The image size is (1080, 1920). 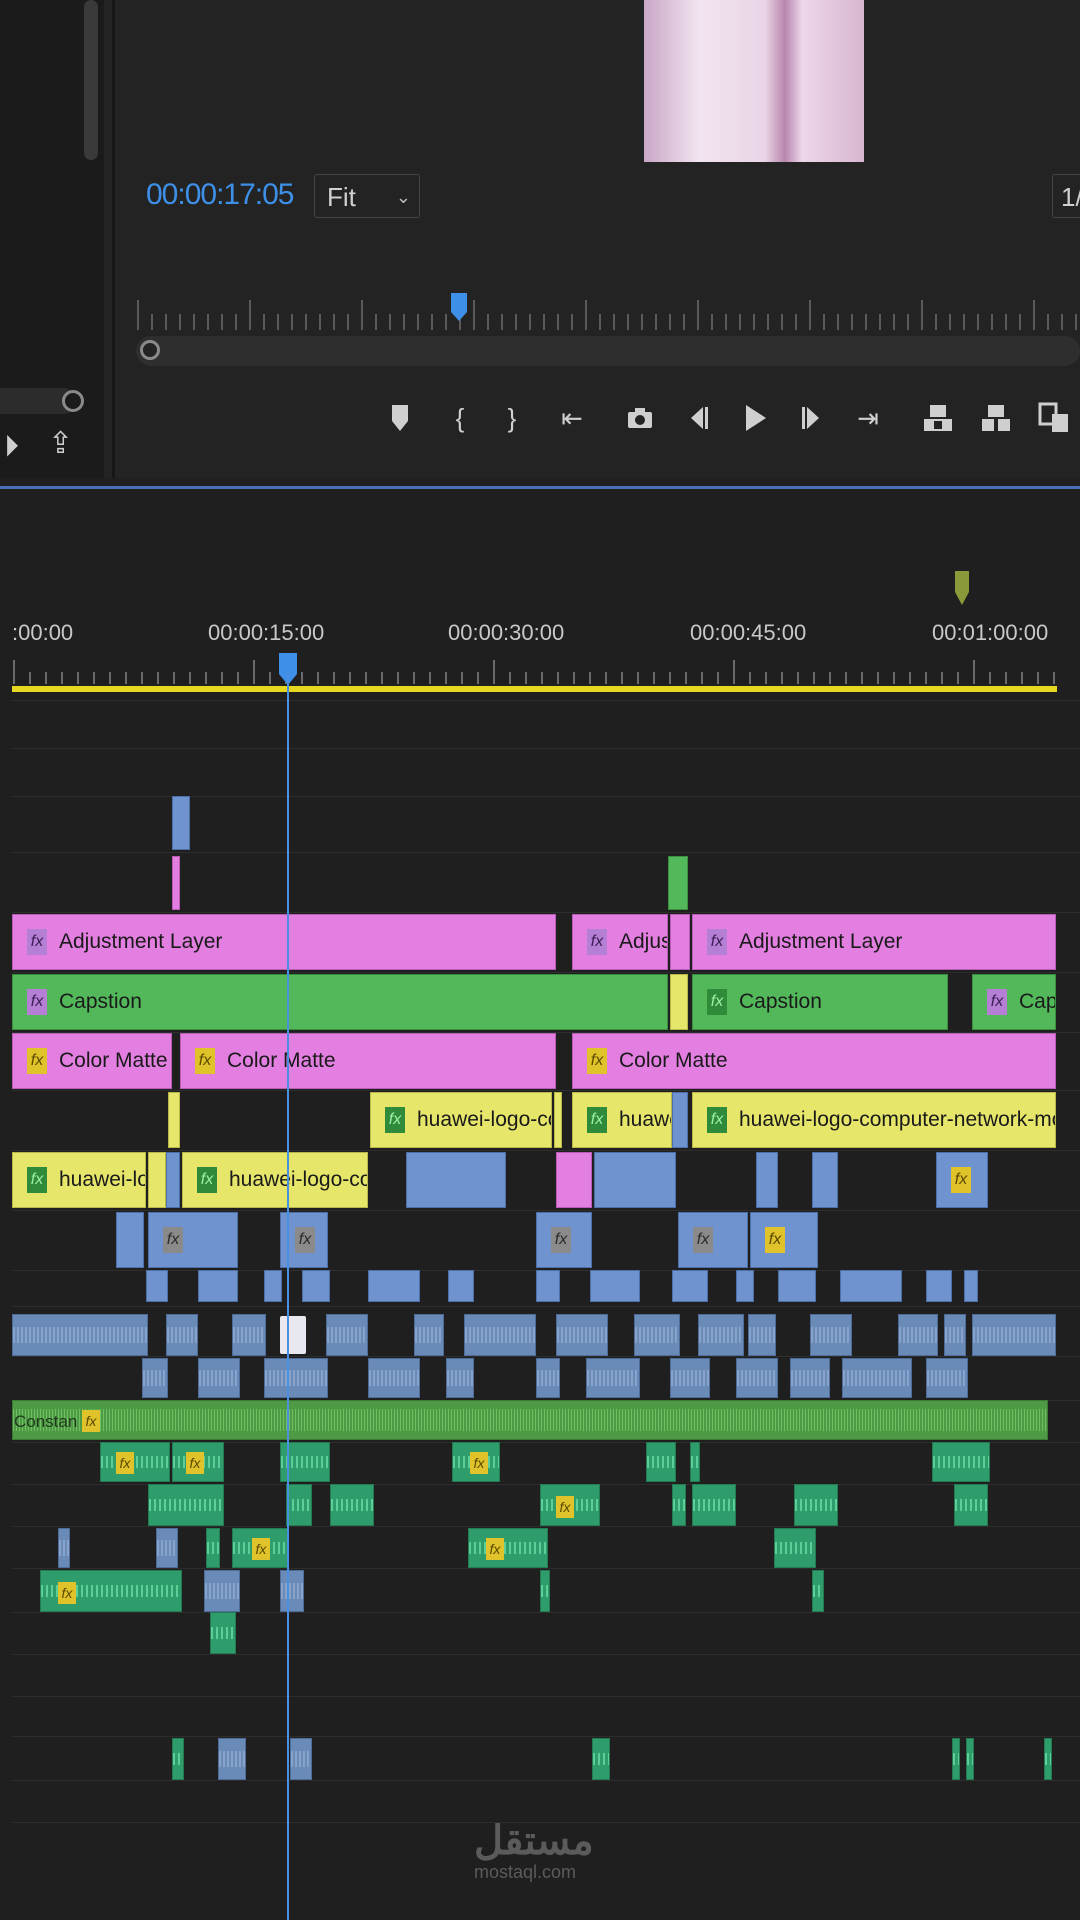 What do you see at coordinates (572, 418) in the screenshot?
I see `go-to-in-icon: ⇤` at bounding box center [572, 418].